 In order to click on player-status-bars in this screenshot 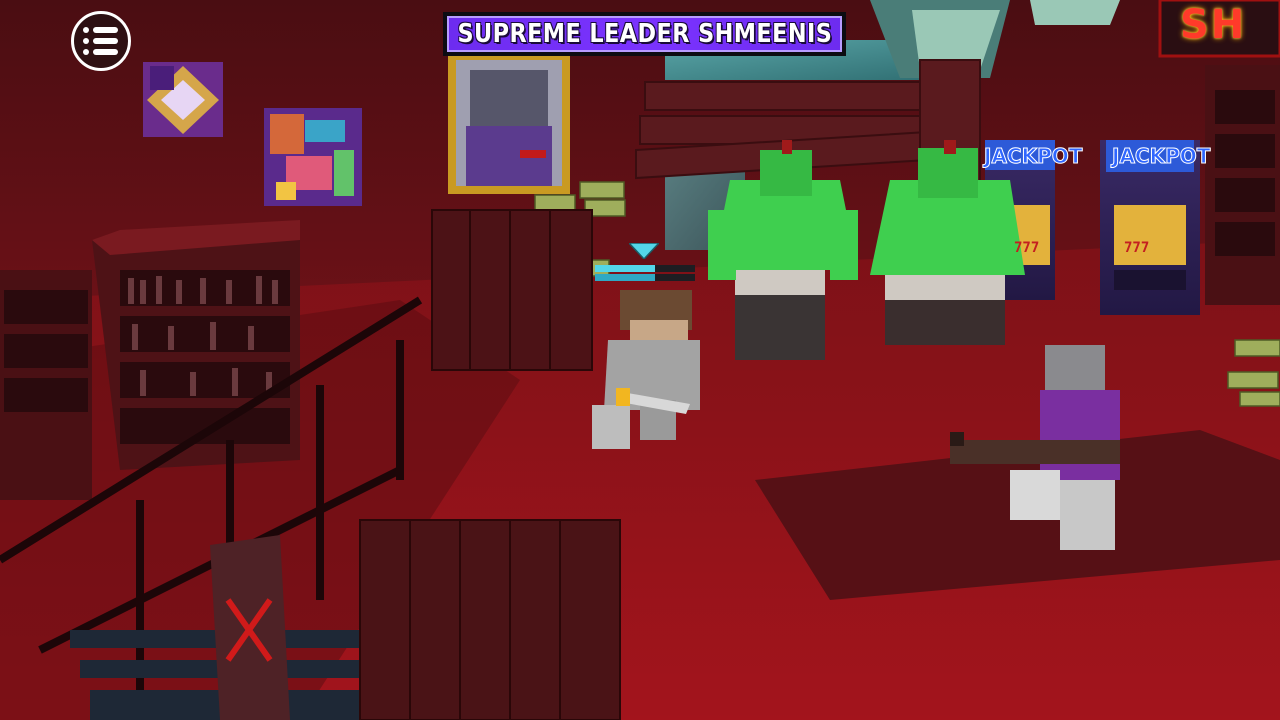, I will do `click(645, 263)`.